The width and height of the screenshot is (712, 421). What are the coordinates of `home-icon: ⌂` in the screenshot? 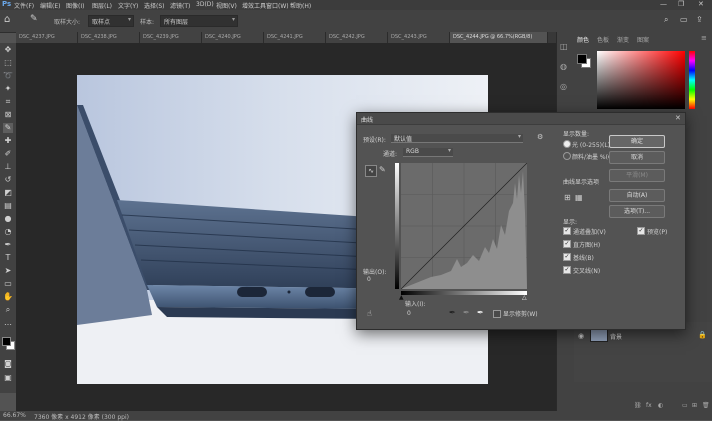 It's located at (7, 19).